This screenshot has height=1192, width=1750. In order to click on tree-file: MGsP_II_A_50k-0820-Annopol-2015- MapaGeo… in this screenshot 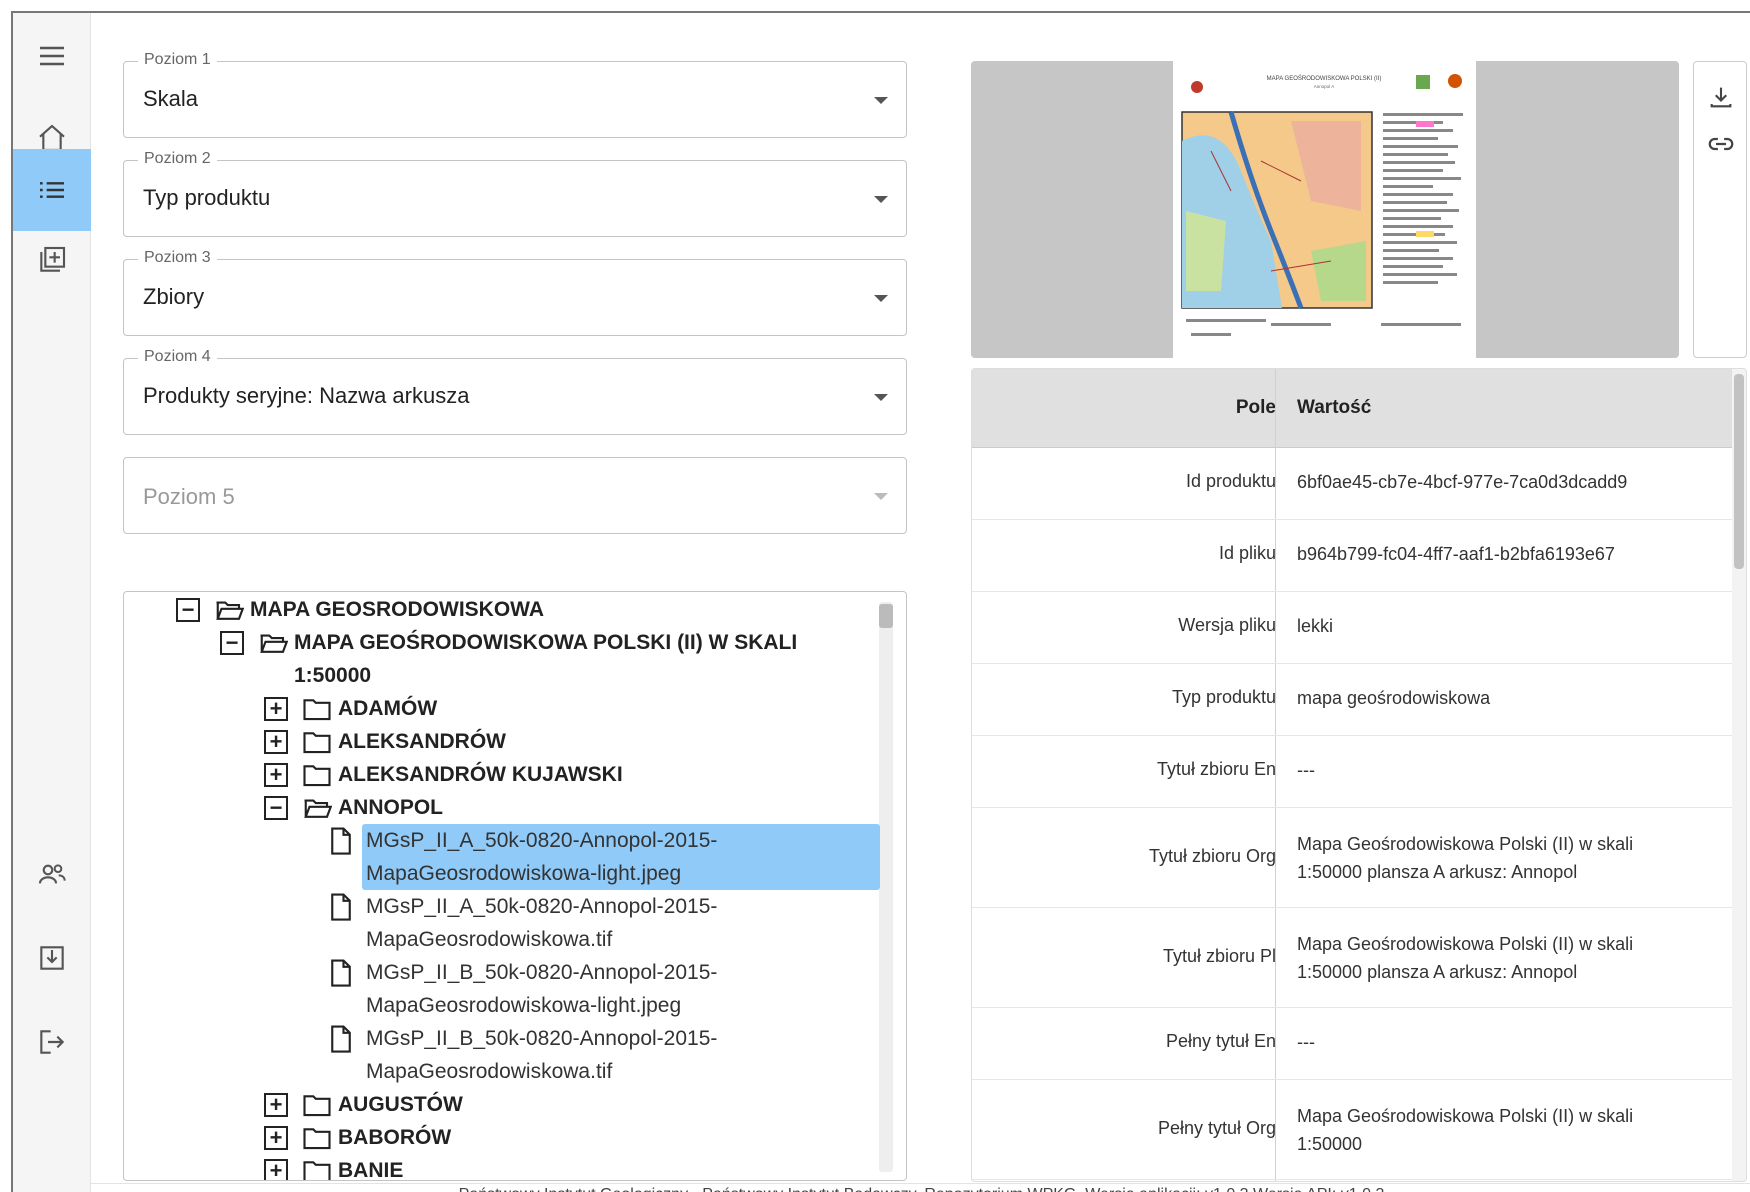, I will do `click(521, 923)`.